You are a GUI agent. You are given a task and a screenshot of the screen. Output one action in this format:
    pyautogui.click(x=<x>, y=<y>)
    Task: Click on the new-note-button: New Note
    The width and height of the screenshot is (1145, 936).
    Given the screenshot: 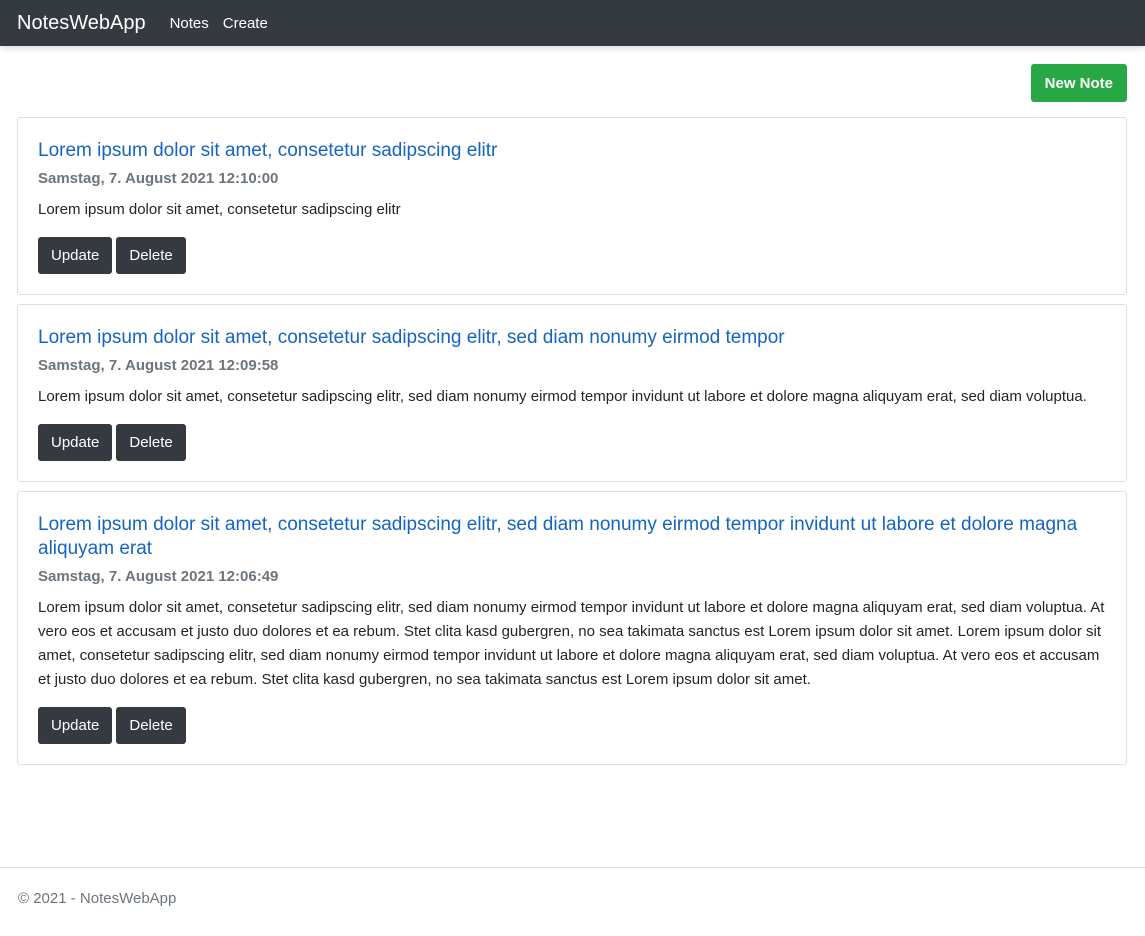 What is the action you would take?
    pyautogui.click(x=1078, y=83)
    